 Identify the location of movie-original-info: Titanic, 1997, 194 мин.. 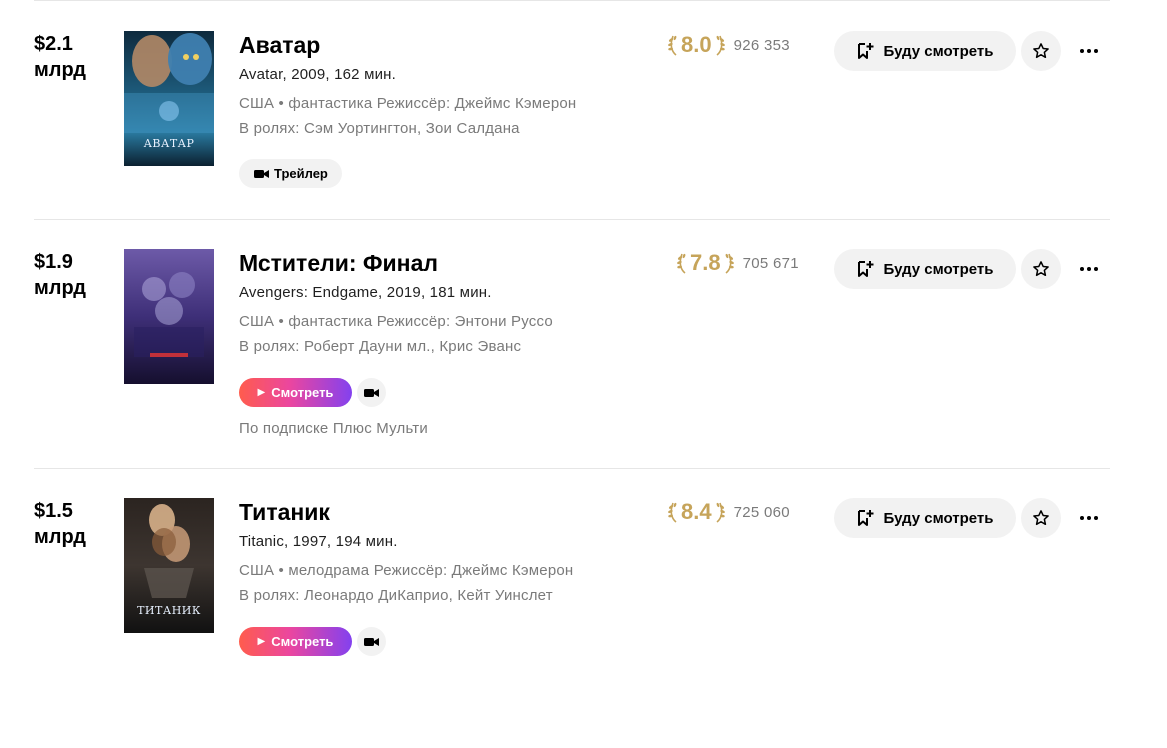
(318, 541).